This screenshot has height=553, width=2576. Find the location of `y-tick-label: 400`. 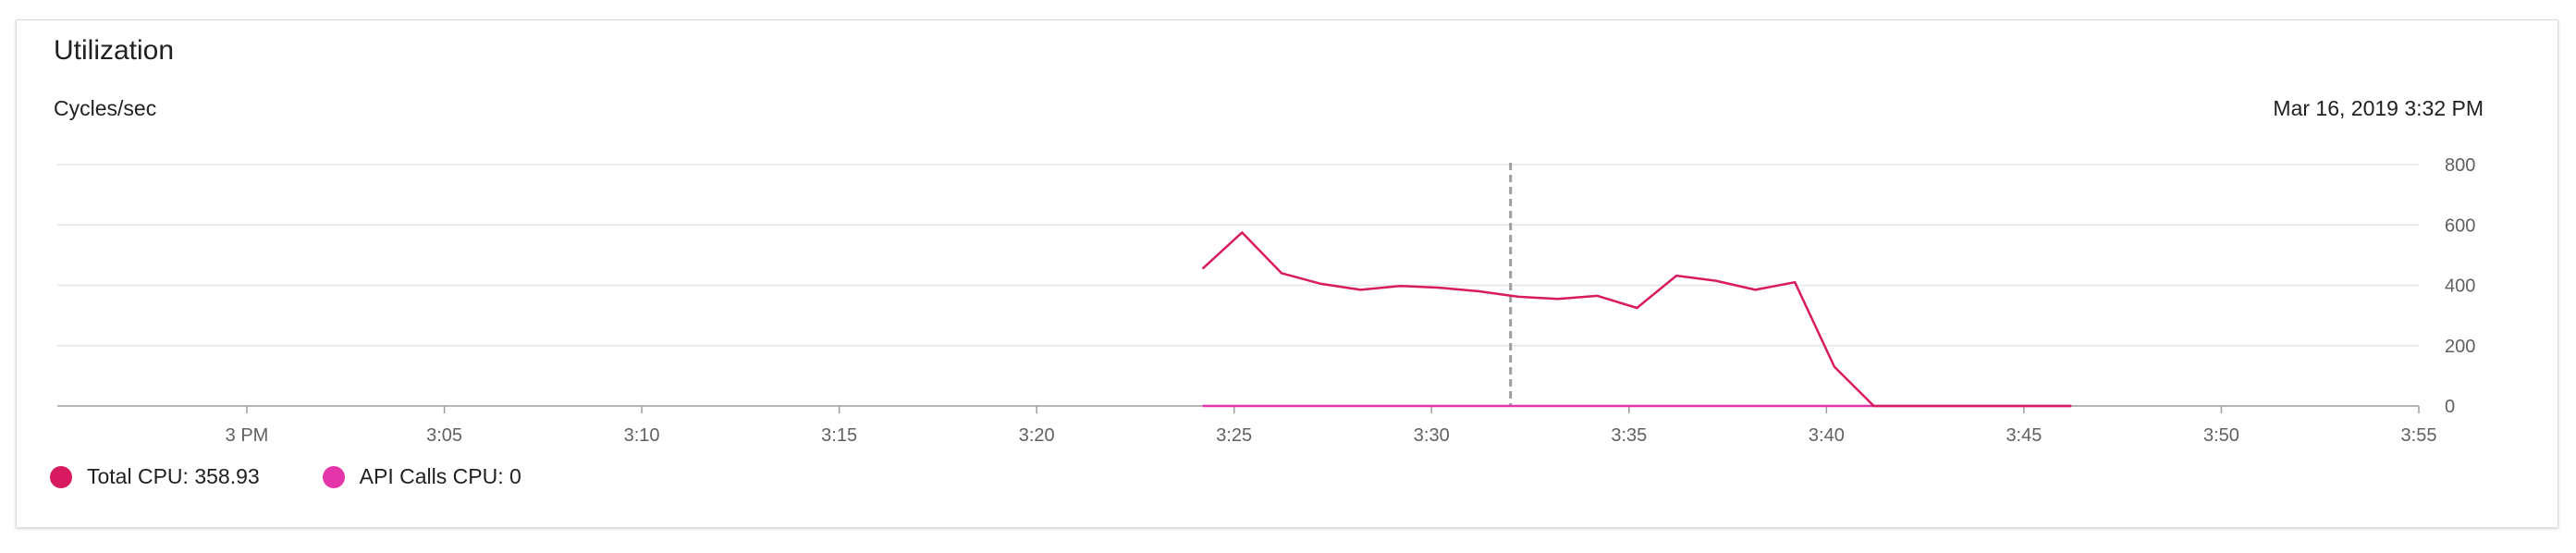

y-tick-label: 400 is located at coordinates (2460, 286).